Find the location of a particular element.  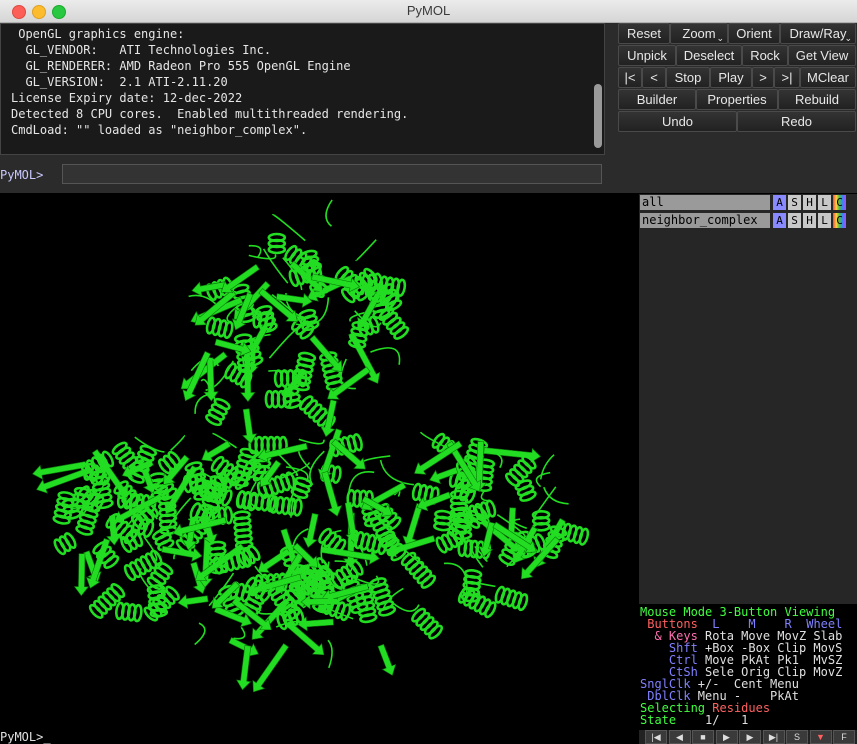

object-list-panel: all A S H L C neighbor_complex A S H L C is located at coordinates (748, 399).